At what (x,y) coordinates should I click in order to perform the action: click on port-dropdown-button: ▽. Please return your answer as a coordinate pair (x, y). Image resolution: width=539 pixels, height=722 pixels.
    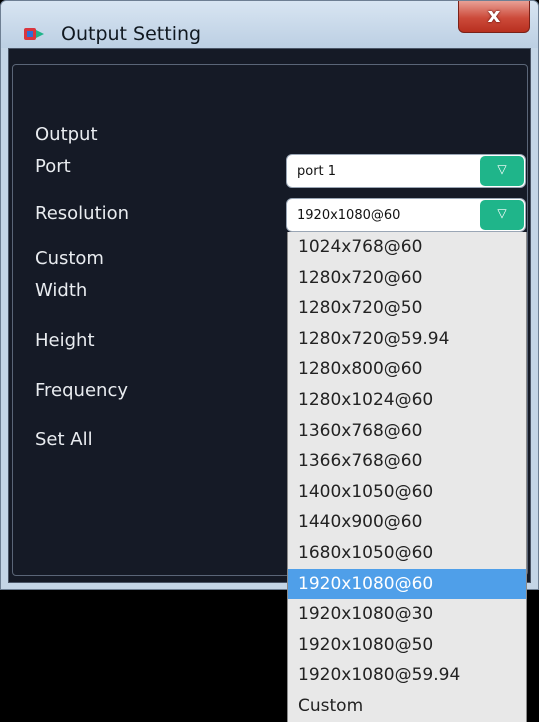
    Looking at the image, I should click on (502, 171).